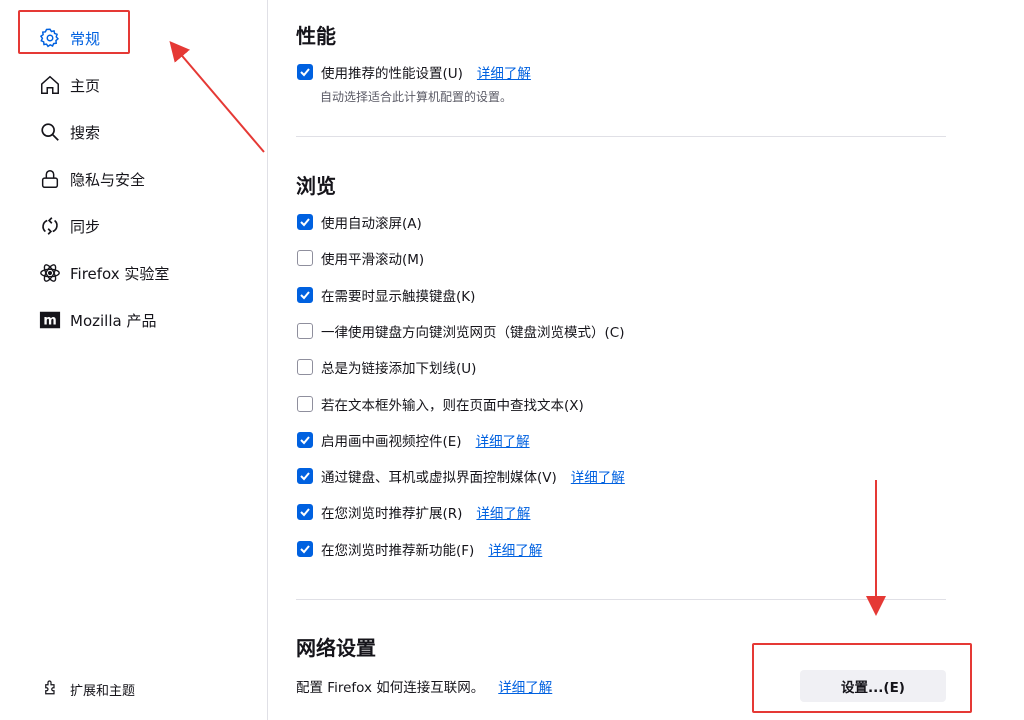 This screenshot has height=720, width=1024. I want to click on checkbox-row: 使用自动滚屏(A), so click(359, 222).